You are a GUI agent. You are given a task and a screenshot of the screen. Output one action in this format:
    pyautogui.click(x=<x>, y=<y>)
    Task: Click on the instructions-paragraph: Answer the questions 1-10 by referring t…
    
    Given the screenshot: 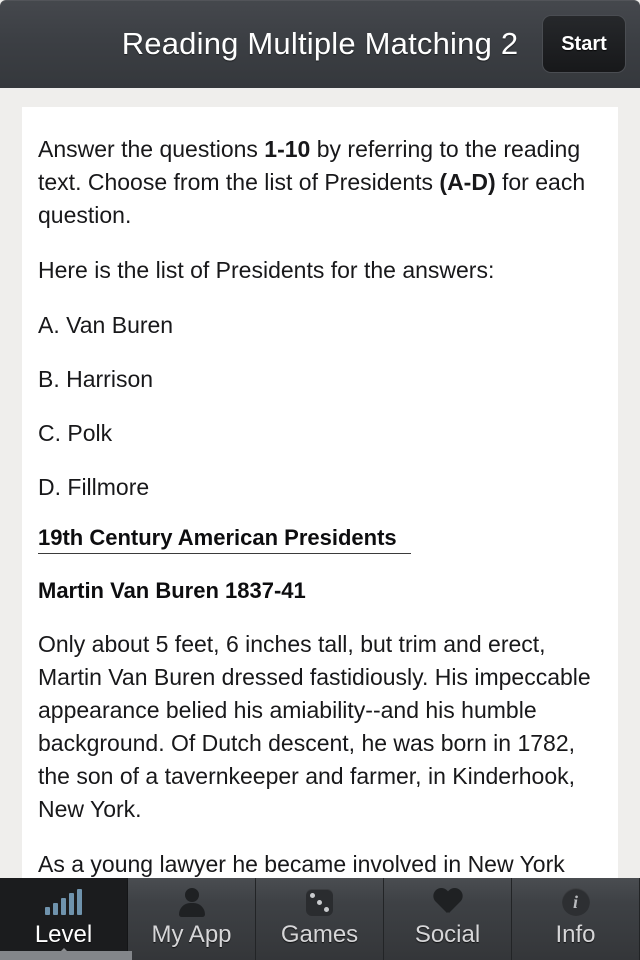 What is the action you would take?
    pyautogui.click(x=320, y=182)
    